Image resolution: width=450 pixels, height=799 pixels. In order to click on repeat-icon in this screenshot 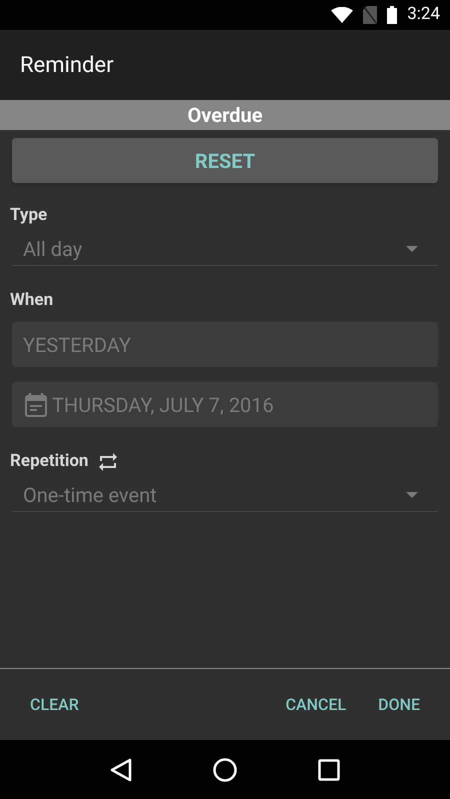, I will do `click(108, 462)`.